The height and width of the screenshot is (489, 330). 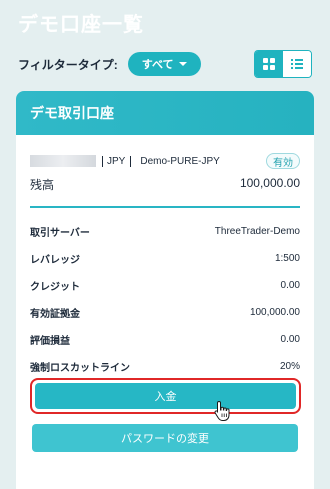 What do you see at coordinates (257, 231) in the screenshot?
I see `detail-value: ThreeTrader-Demo` at bounding box center [257, 231].